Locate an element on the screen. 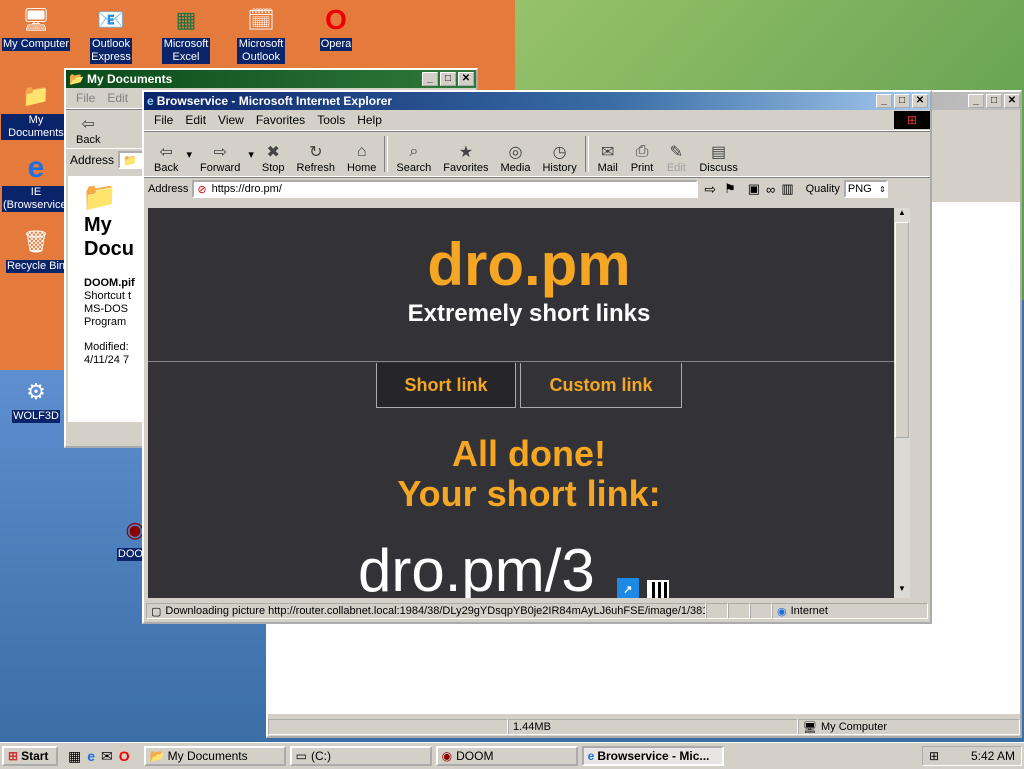  my-documents-titlebar: 📂 My Documents _ □ ✕ is located at coordinates (271, 79).